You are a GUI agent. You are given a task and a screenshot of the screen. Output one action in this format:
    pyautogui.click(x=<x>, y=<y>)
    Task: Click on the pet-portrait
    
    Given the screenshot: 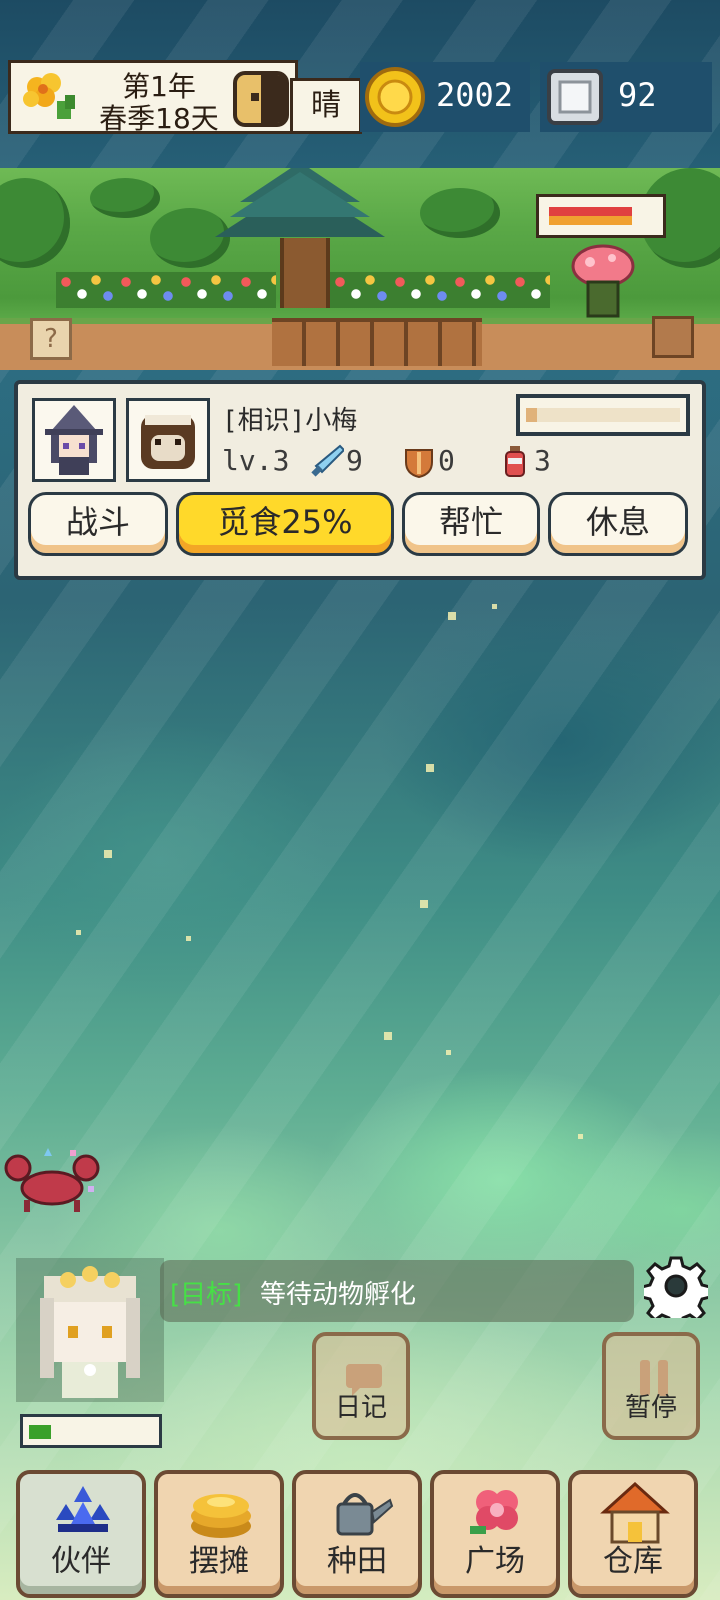 What is the action you would take?
    pyautogui.click(x=168, y=440)
    